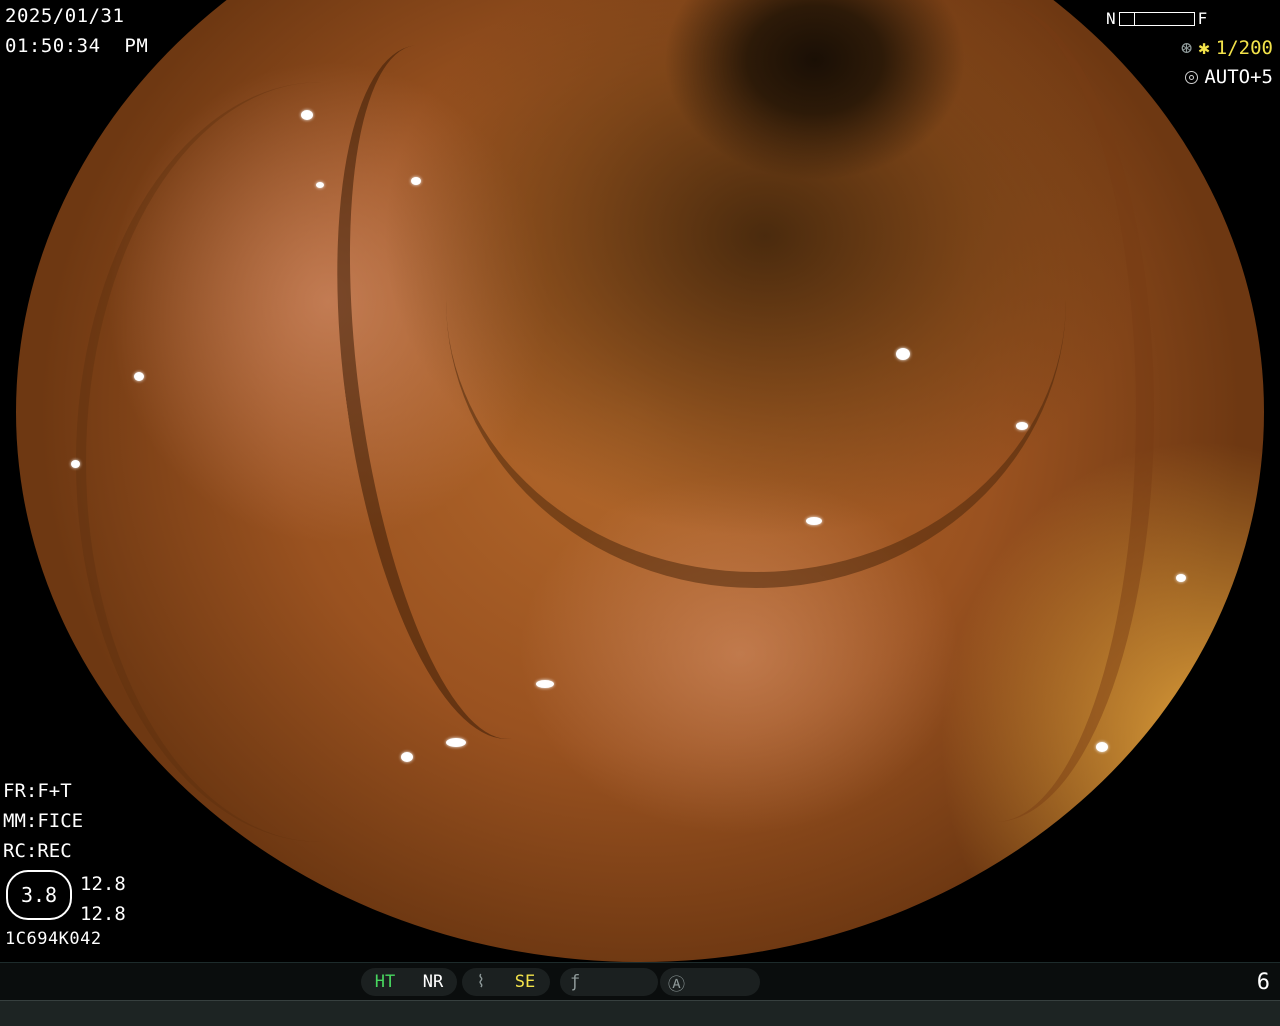  What do you see at coordinates (481, 982) in the screenshot?
I see `waveform-icon: ⌇` at bounding box center [481, 982].